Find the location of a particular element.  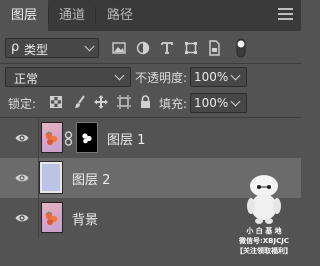

watermark-line2: 微信号:XBJCJC is located at coordinates (263, 241).